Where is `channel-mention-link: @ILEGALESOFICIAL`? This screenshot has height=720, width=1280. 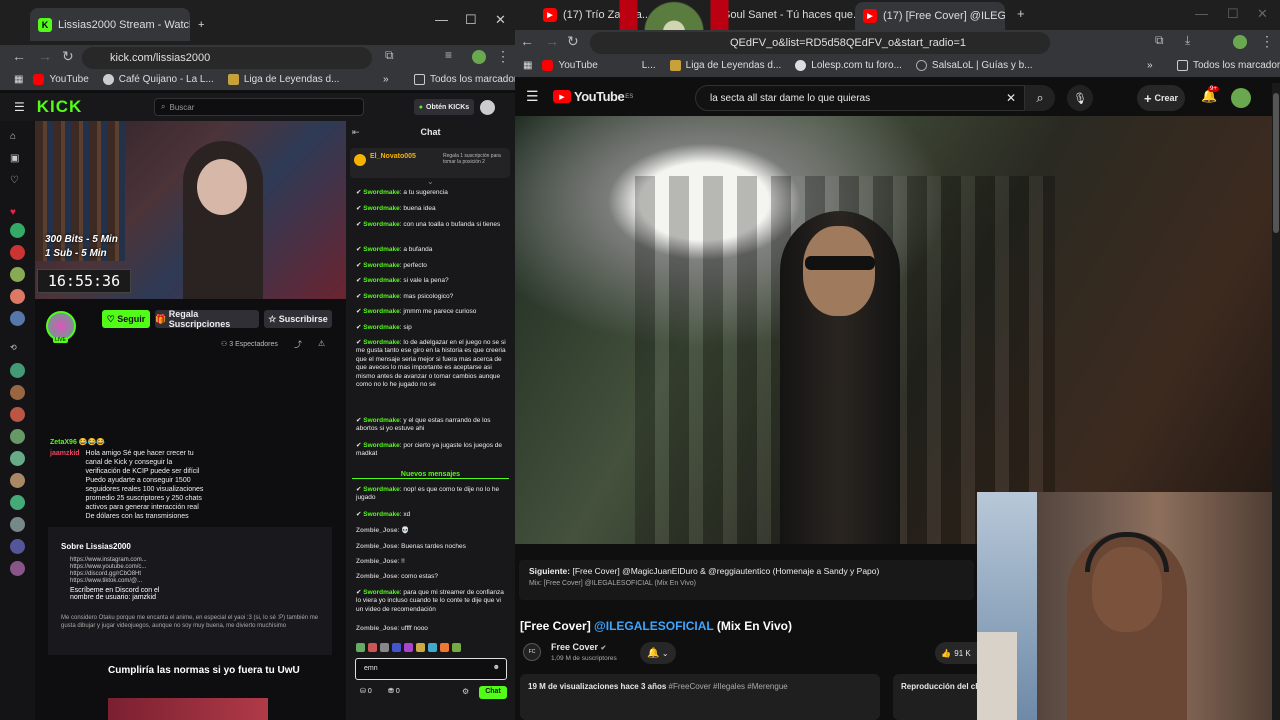
channel-mention-link: @ILEGALESOFICIAL is located at coordinates (653, 626).